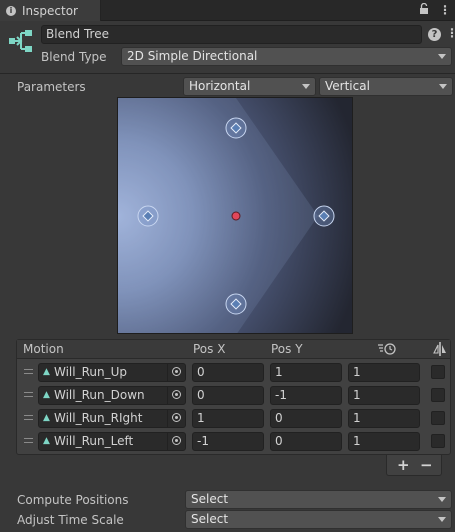 The image size is (455, 532). Describe the element at coordinates (231, 34) in the screenshot. I see `blend-tree-name-field: Blend Tree` at that location.